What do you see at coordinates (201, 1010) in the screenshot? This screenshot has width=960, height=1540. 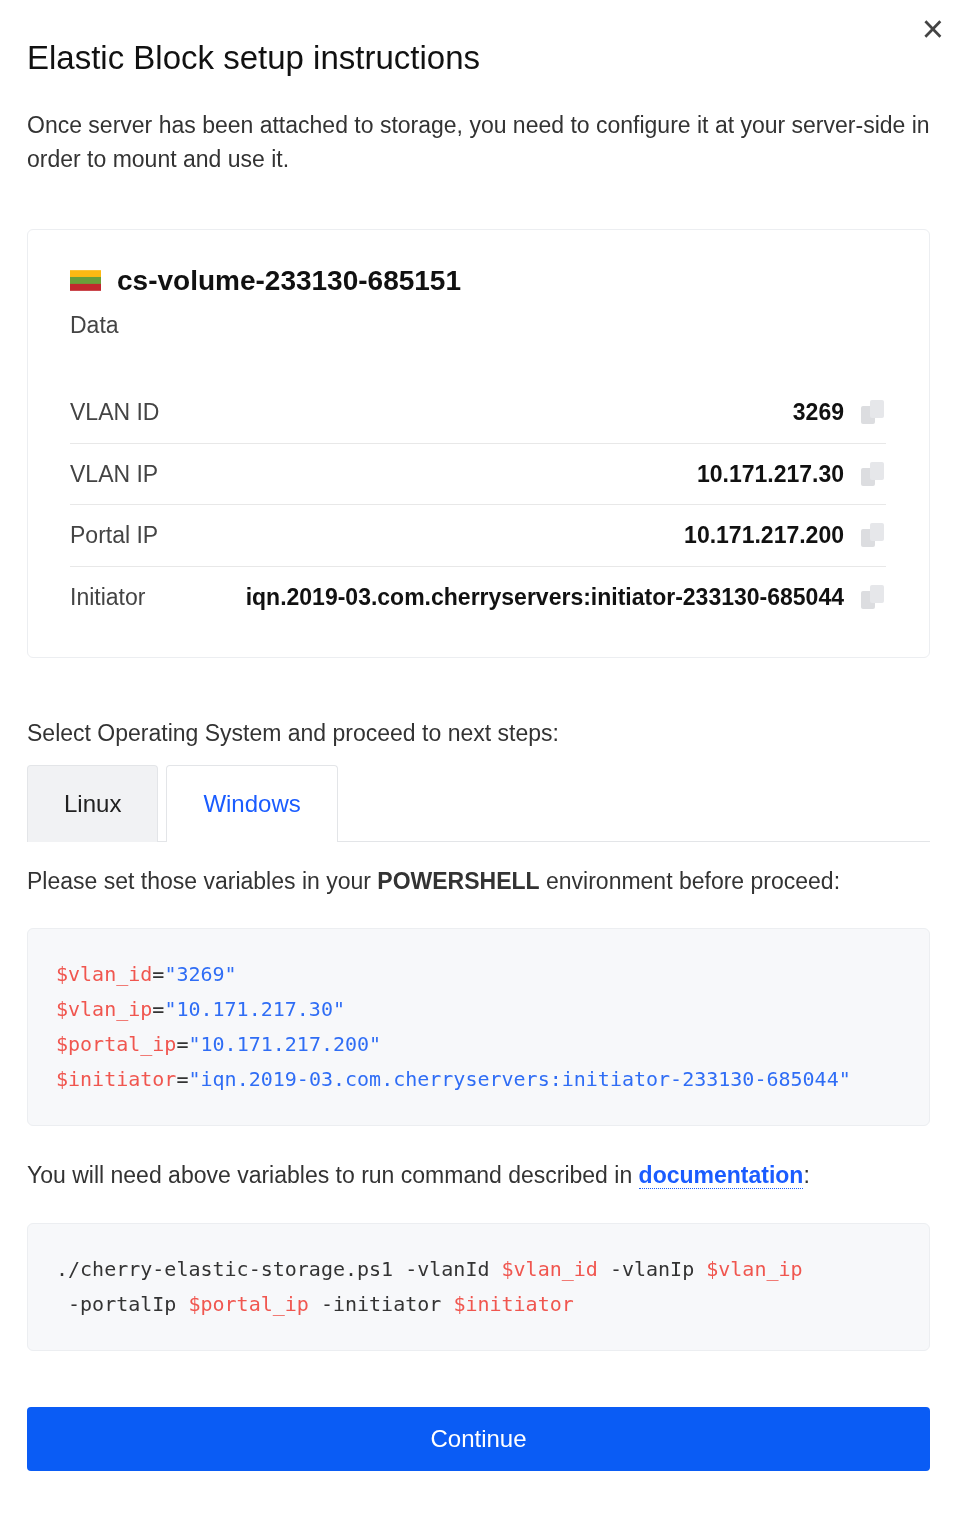 I see `code-line: $vlan_ip="10.171.217.30"` at bounding box center [201, 1010].